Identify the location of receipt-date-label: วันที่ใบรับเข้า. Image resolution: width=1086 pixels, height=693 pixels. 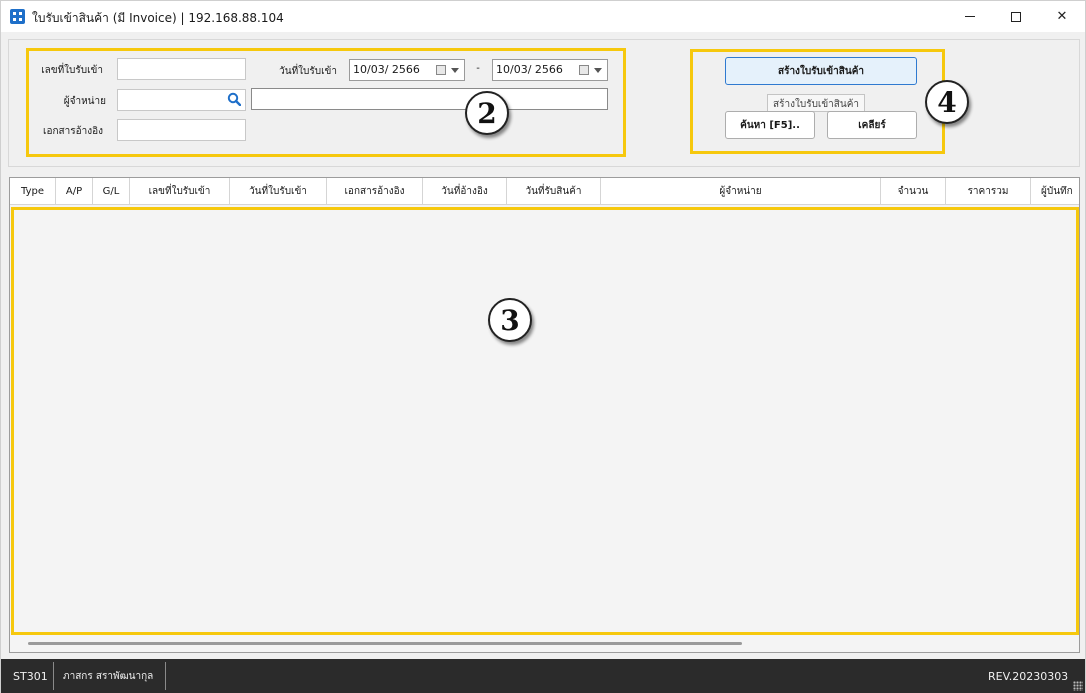
(308, 71).